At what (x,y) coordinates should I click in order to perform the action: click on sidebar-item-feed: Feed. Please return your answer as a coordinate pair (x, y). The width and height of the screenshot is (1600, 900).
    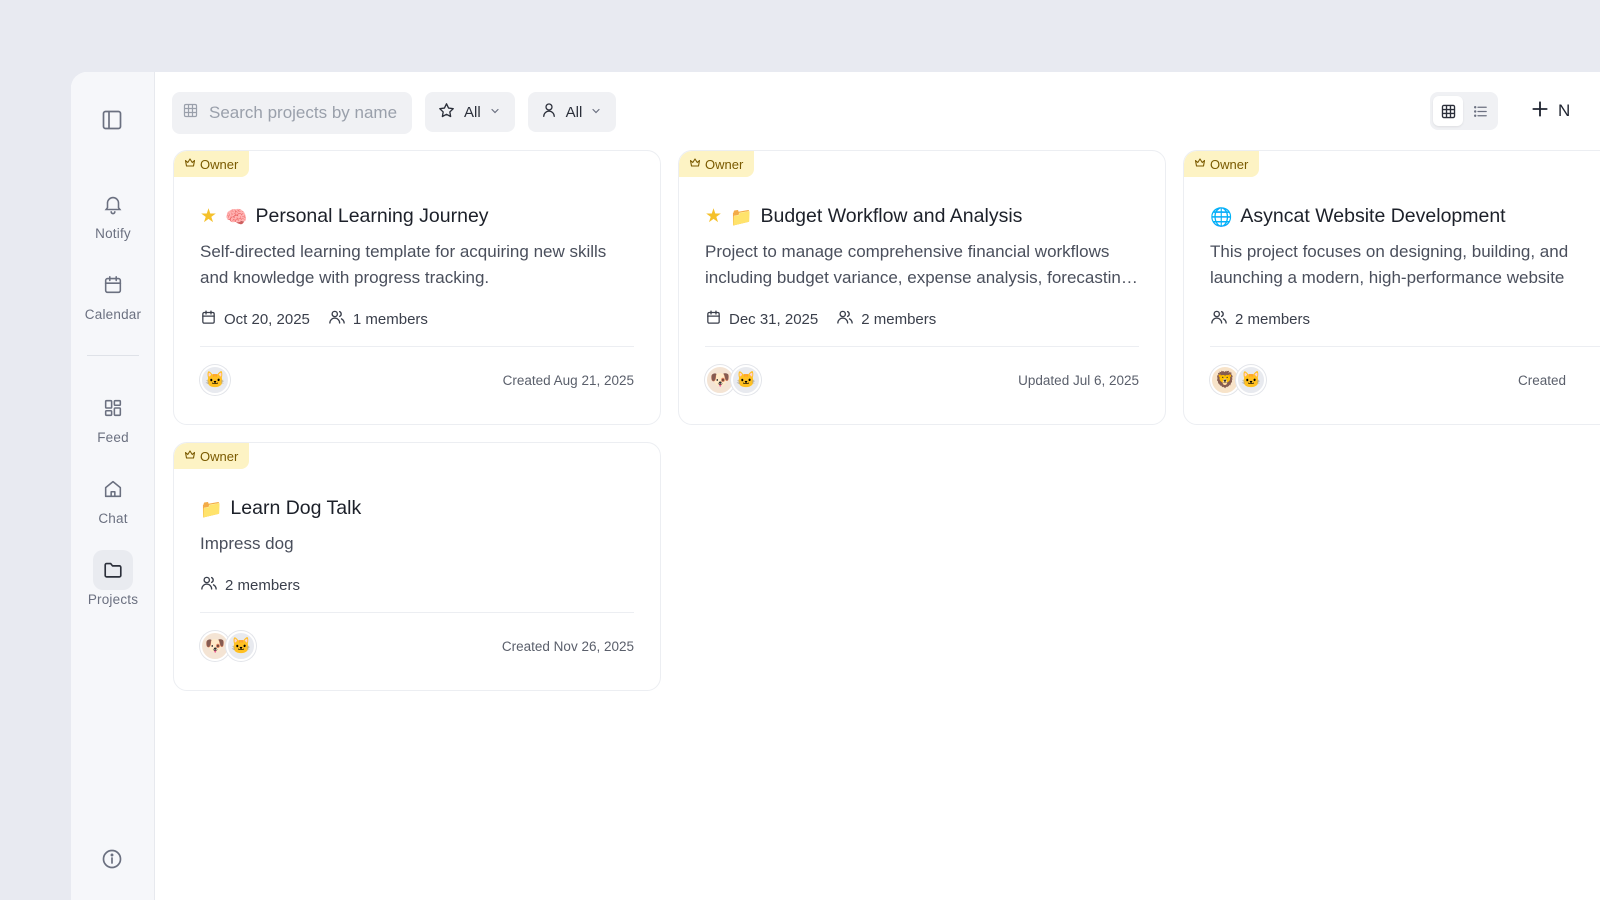
    Looking at the image, I should click on (113, 416).